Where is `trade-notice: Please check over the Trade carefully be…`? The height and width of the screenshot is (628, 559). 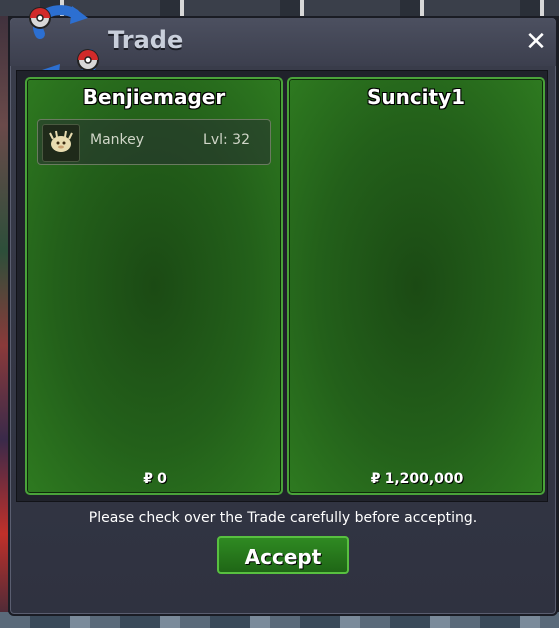 trade-notice: Please check over the Trade carefully be… is located at coordinates (283, 518).